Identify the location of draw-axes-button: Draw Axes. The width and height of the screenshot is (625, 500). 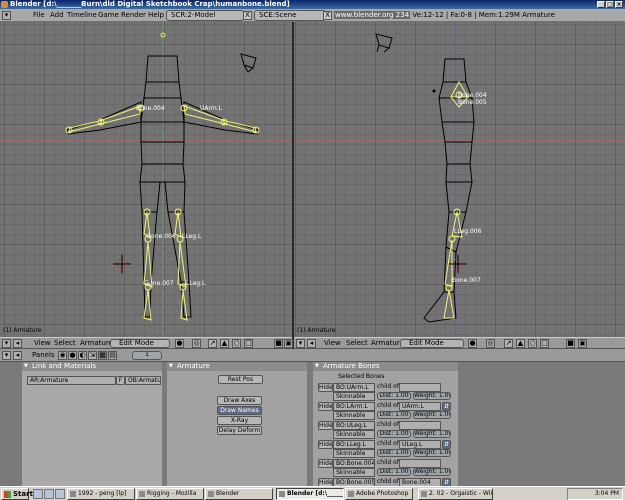
(239, 400).